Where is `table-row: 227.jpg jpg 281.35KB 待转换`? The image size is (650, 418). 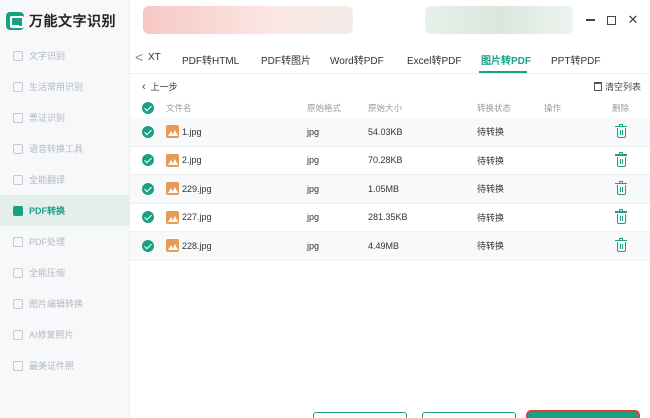 table-row: 227.jpg jpg 281.35KB 待转换 is located at coordinates (390, 218).